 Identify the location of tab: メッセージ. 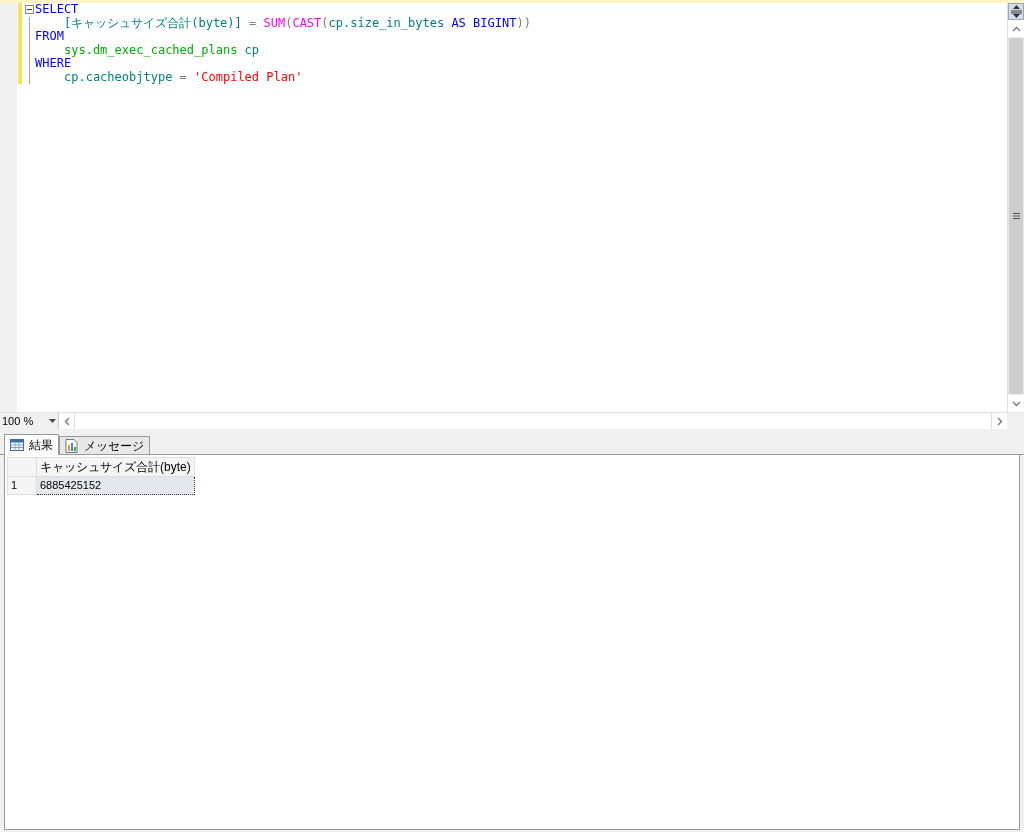
(104, 445).